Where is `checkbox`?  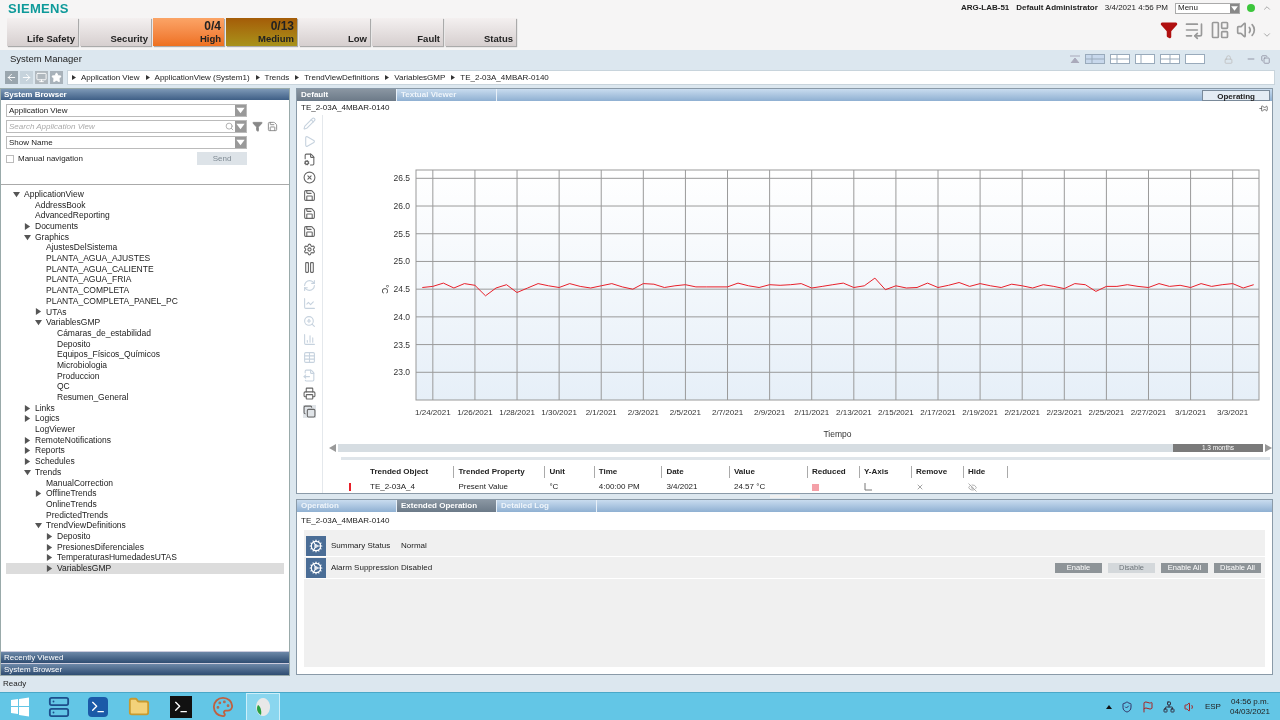 checkbox is located at coordinates (10, 158).